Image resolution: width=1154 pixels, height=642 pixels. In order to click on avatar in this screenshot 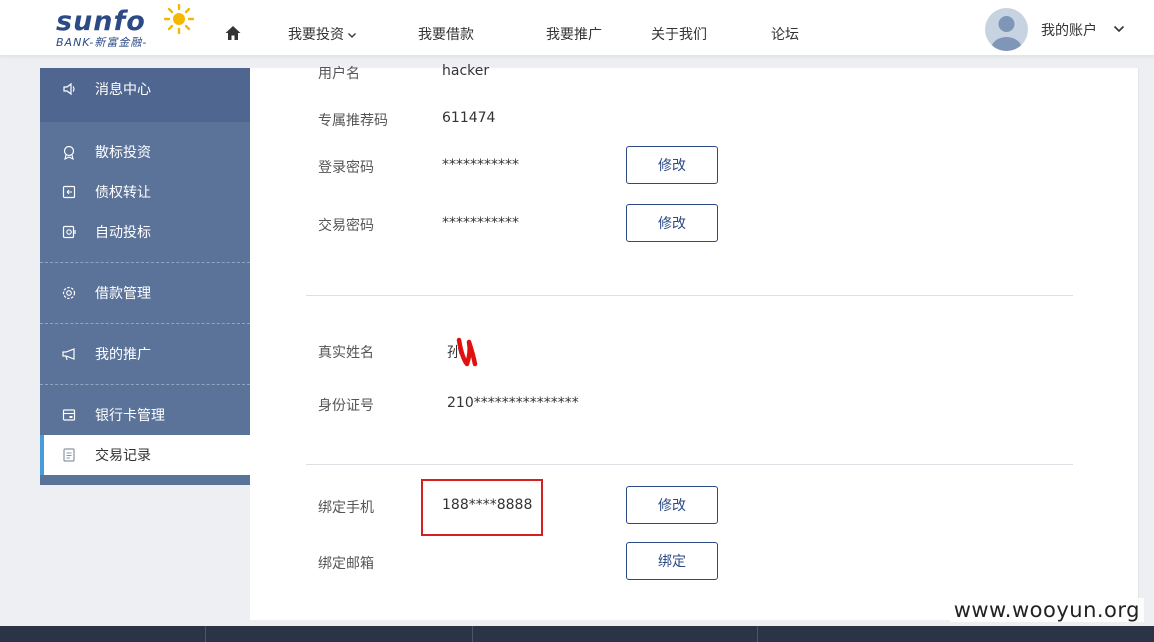, I will do `click(1006, 29)`.